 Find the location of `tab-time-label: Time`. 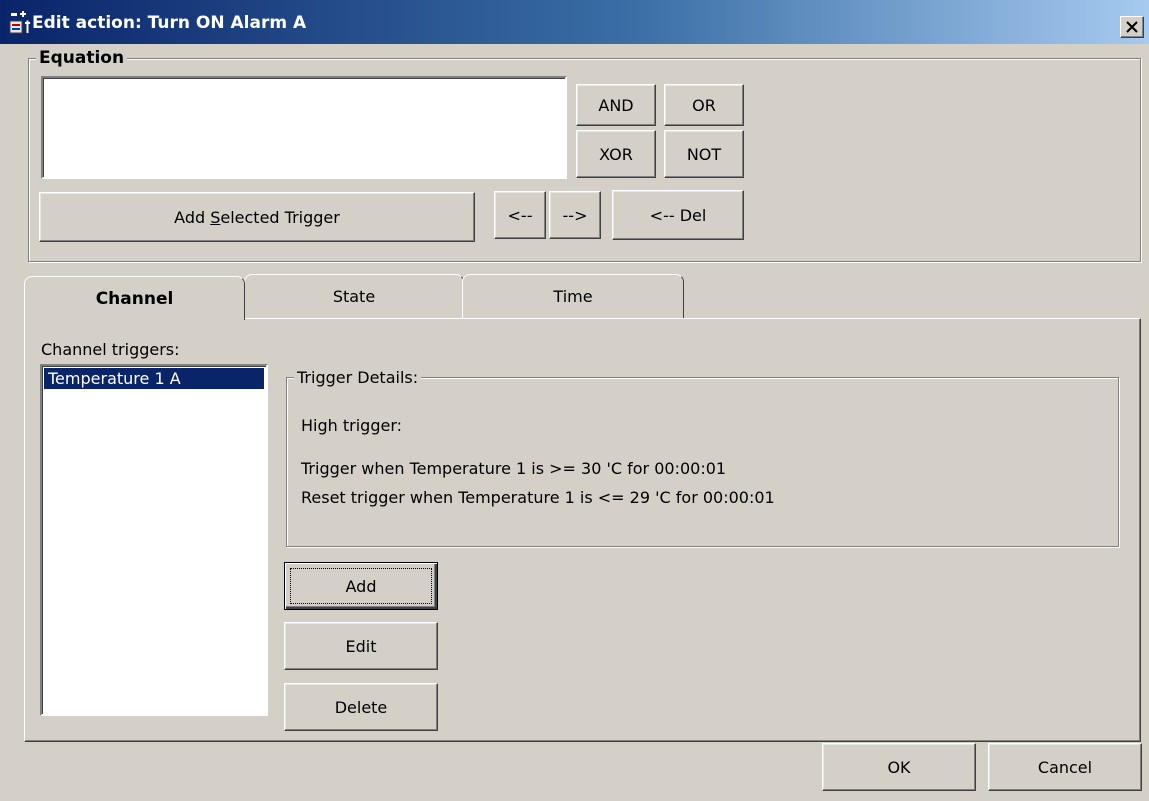

tab-time-label: Time is located at coordinates (573, 296).